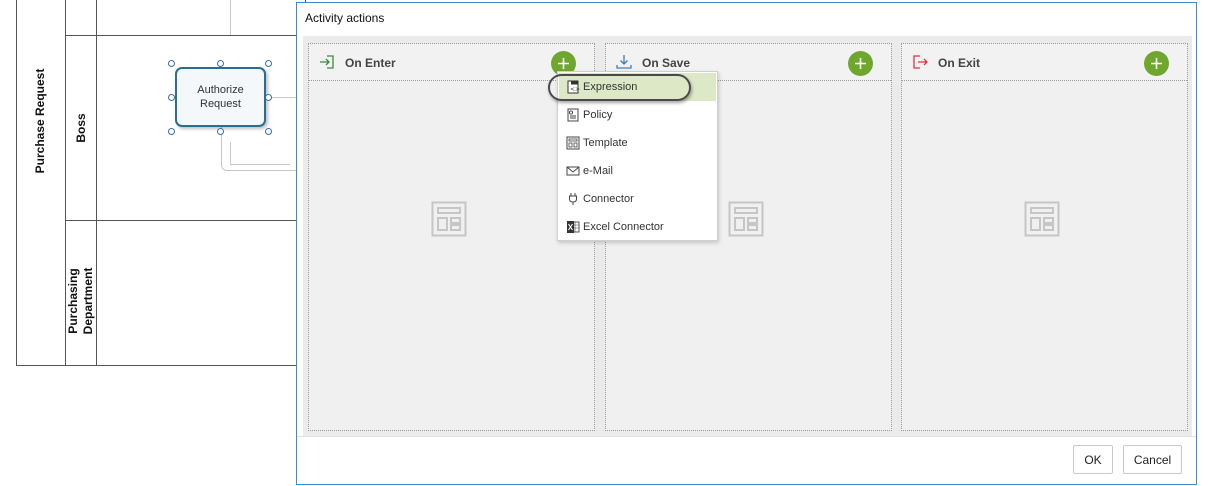 This screenshot has width=1210, height=486. What do you see at coordinates (327, 62) in the screenshot?
I see `enter-icon` at bounding box center [327, 62].